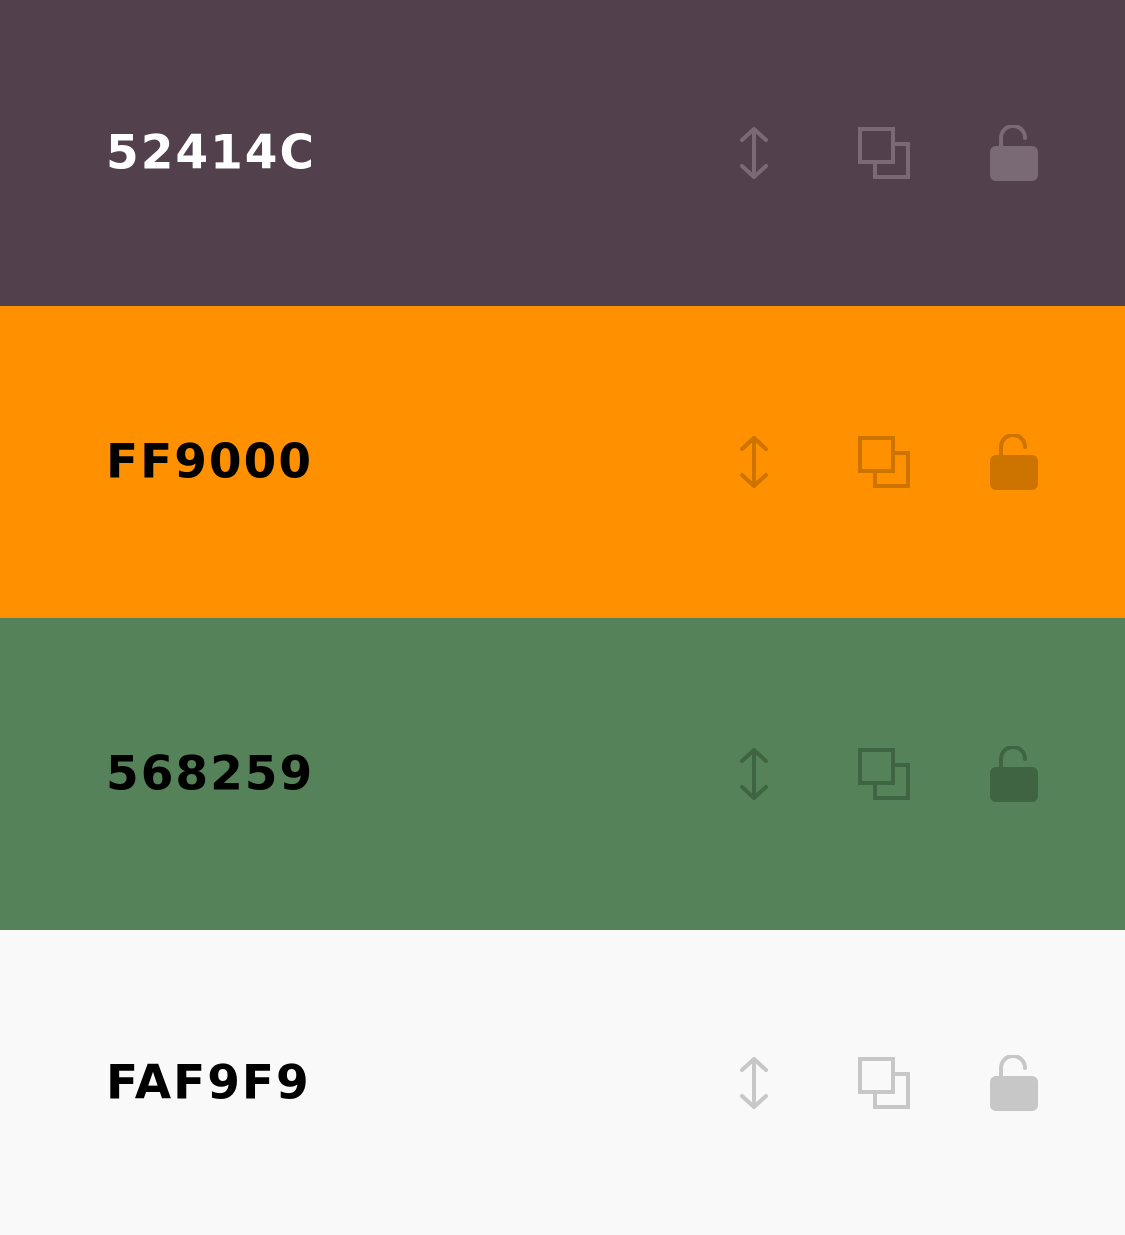  Describe the element at coordinates (211, 153) in the screenshot. I see `hex-code-label: 52414C` at that location.